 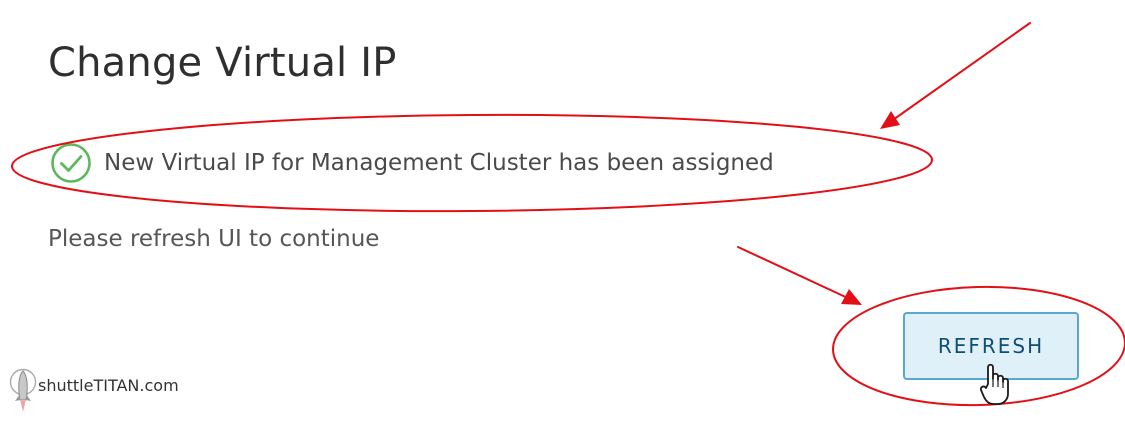 What do you see at coordinates (214, 239) in the screenshot?
I see `refresh-instruction: Please refresh UI to continue` at bounding box center [214, 239].